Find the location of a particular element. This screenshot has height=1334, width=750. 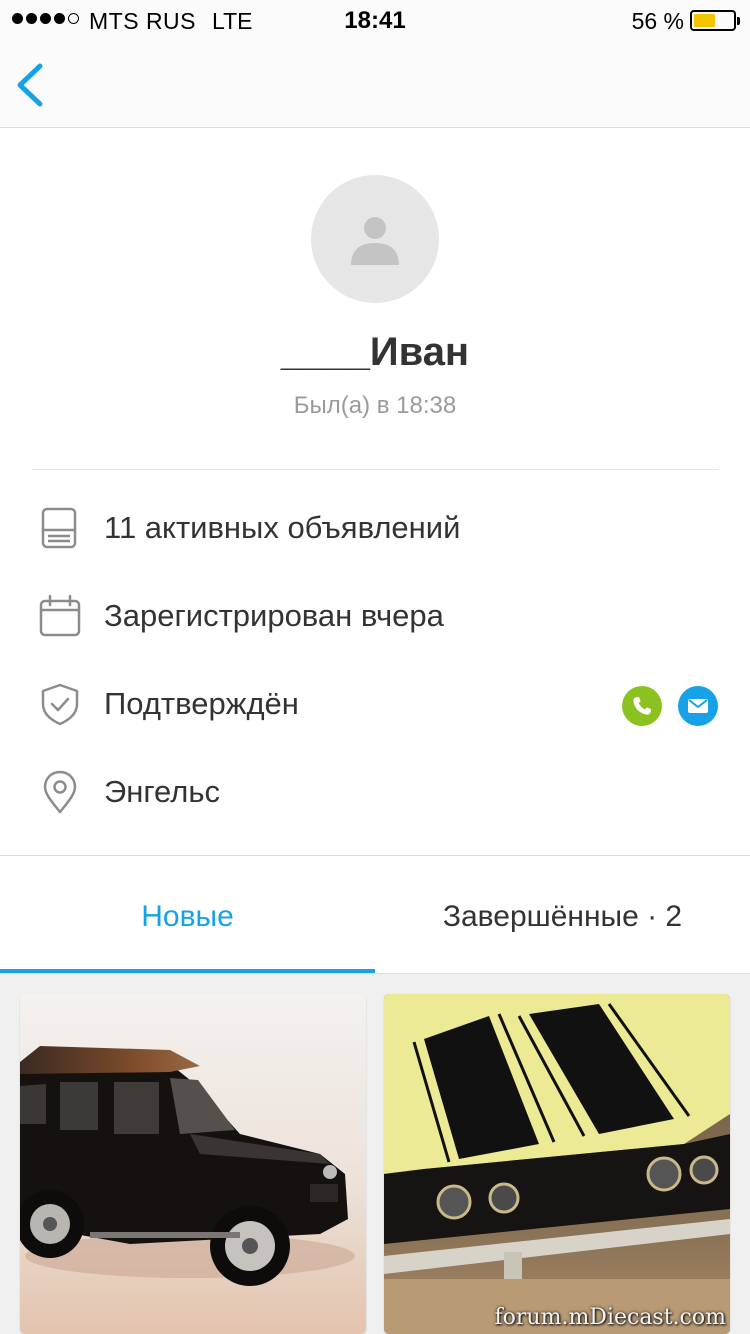

divider is located at coordinates (375, 469).